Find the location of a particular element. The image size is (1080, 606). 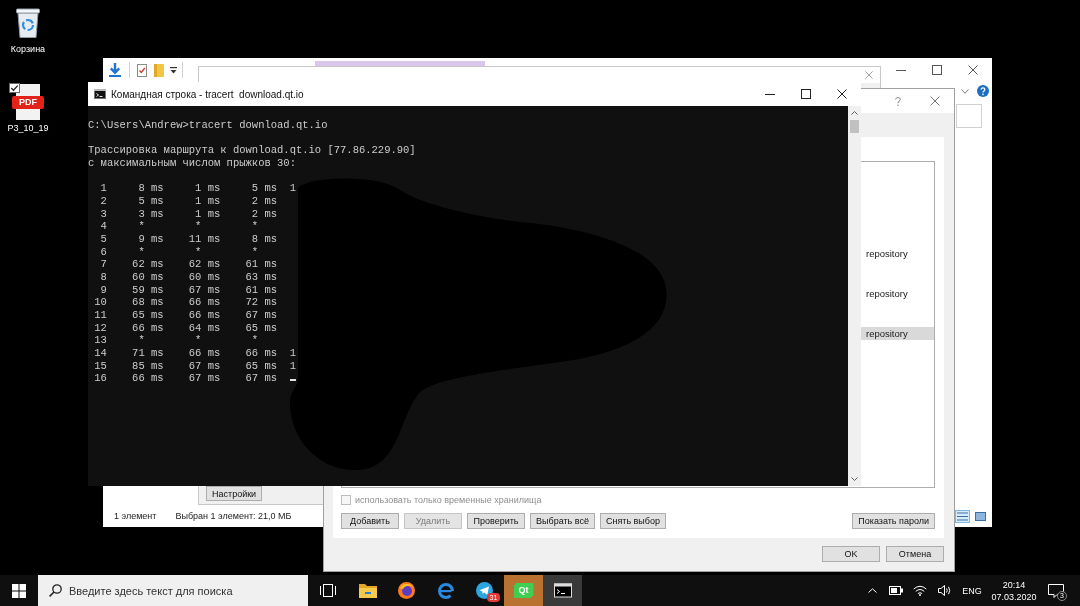

app-logo: Qt is located at coordinates (523, 590).